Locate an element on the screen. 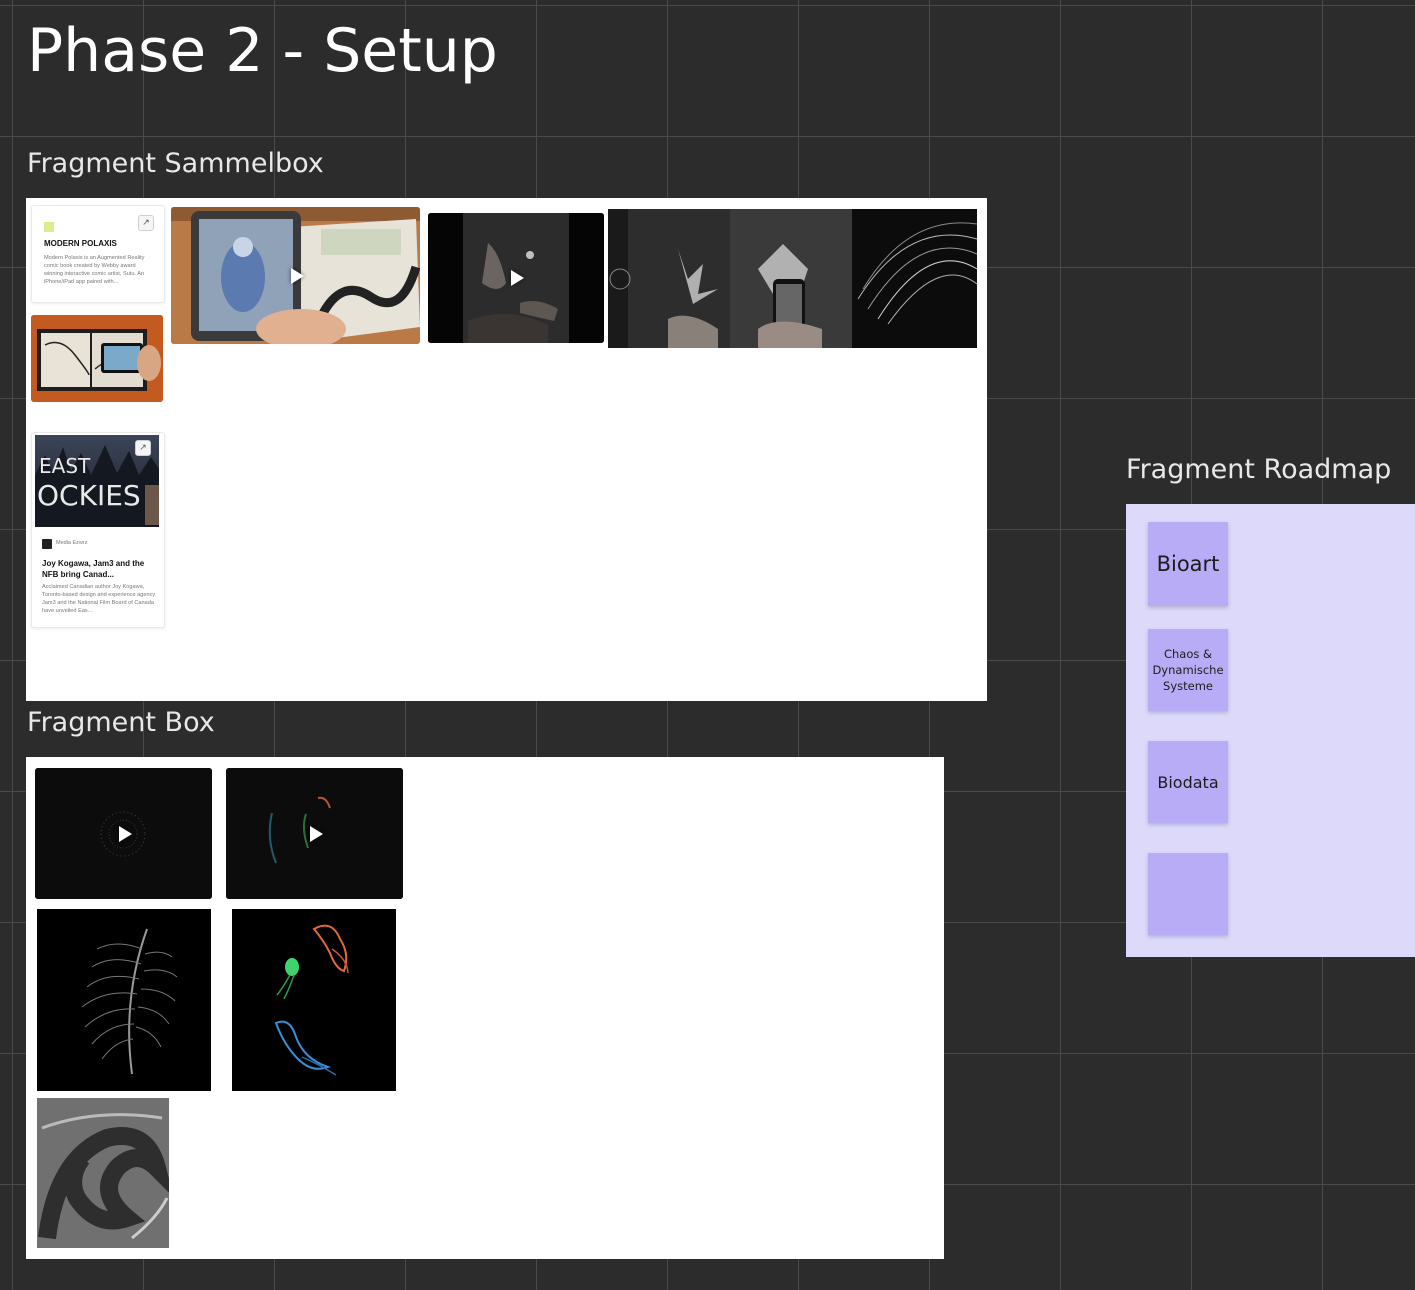 The height and width of the screenshot is (1290, 1415). link-card-source: Media Ezwrz is located at coordinates (72, 543).